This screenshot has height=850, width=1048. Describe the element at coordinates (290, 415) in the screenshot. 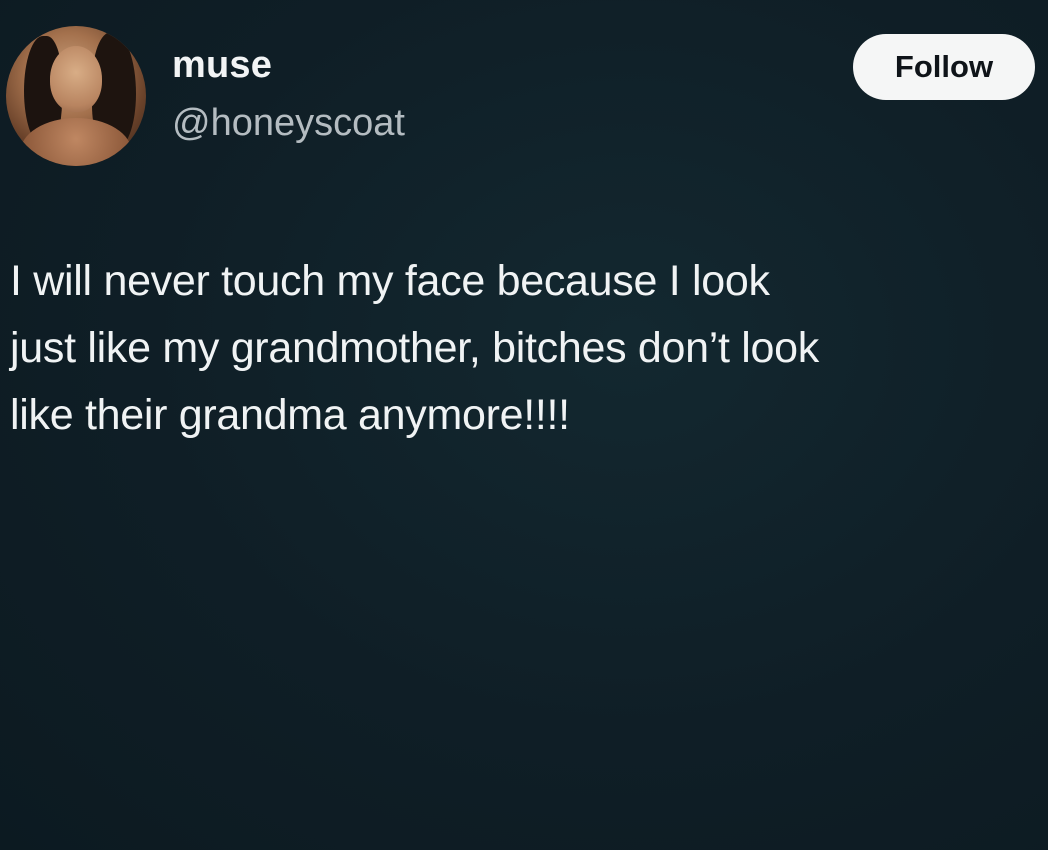

I see `tweet-text-line: like their grandma anymore!!!!` at that location.